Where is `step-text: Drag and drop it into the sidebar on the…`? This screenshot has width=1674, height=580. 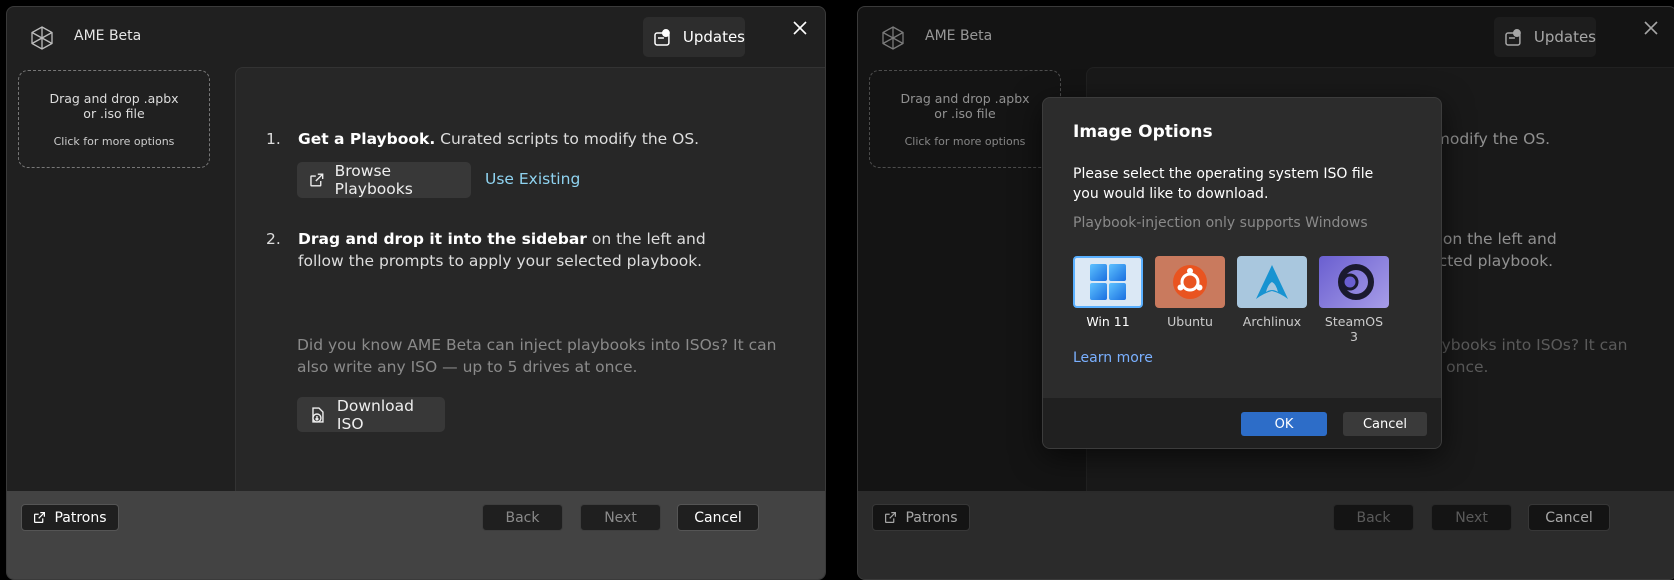
step-text: Drag and drop it into the sidebar on the… is located at coordinates (518, 250).